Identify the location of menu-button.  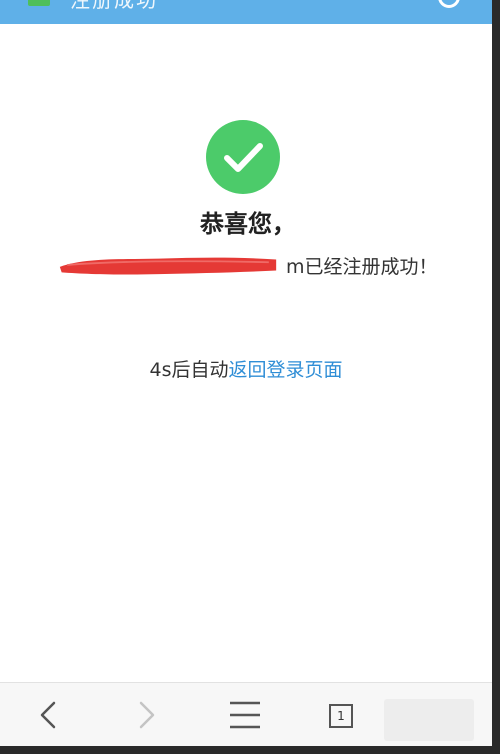
(246, 714).